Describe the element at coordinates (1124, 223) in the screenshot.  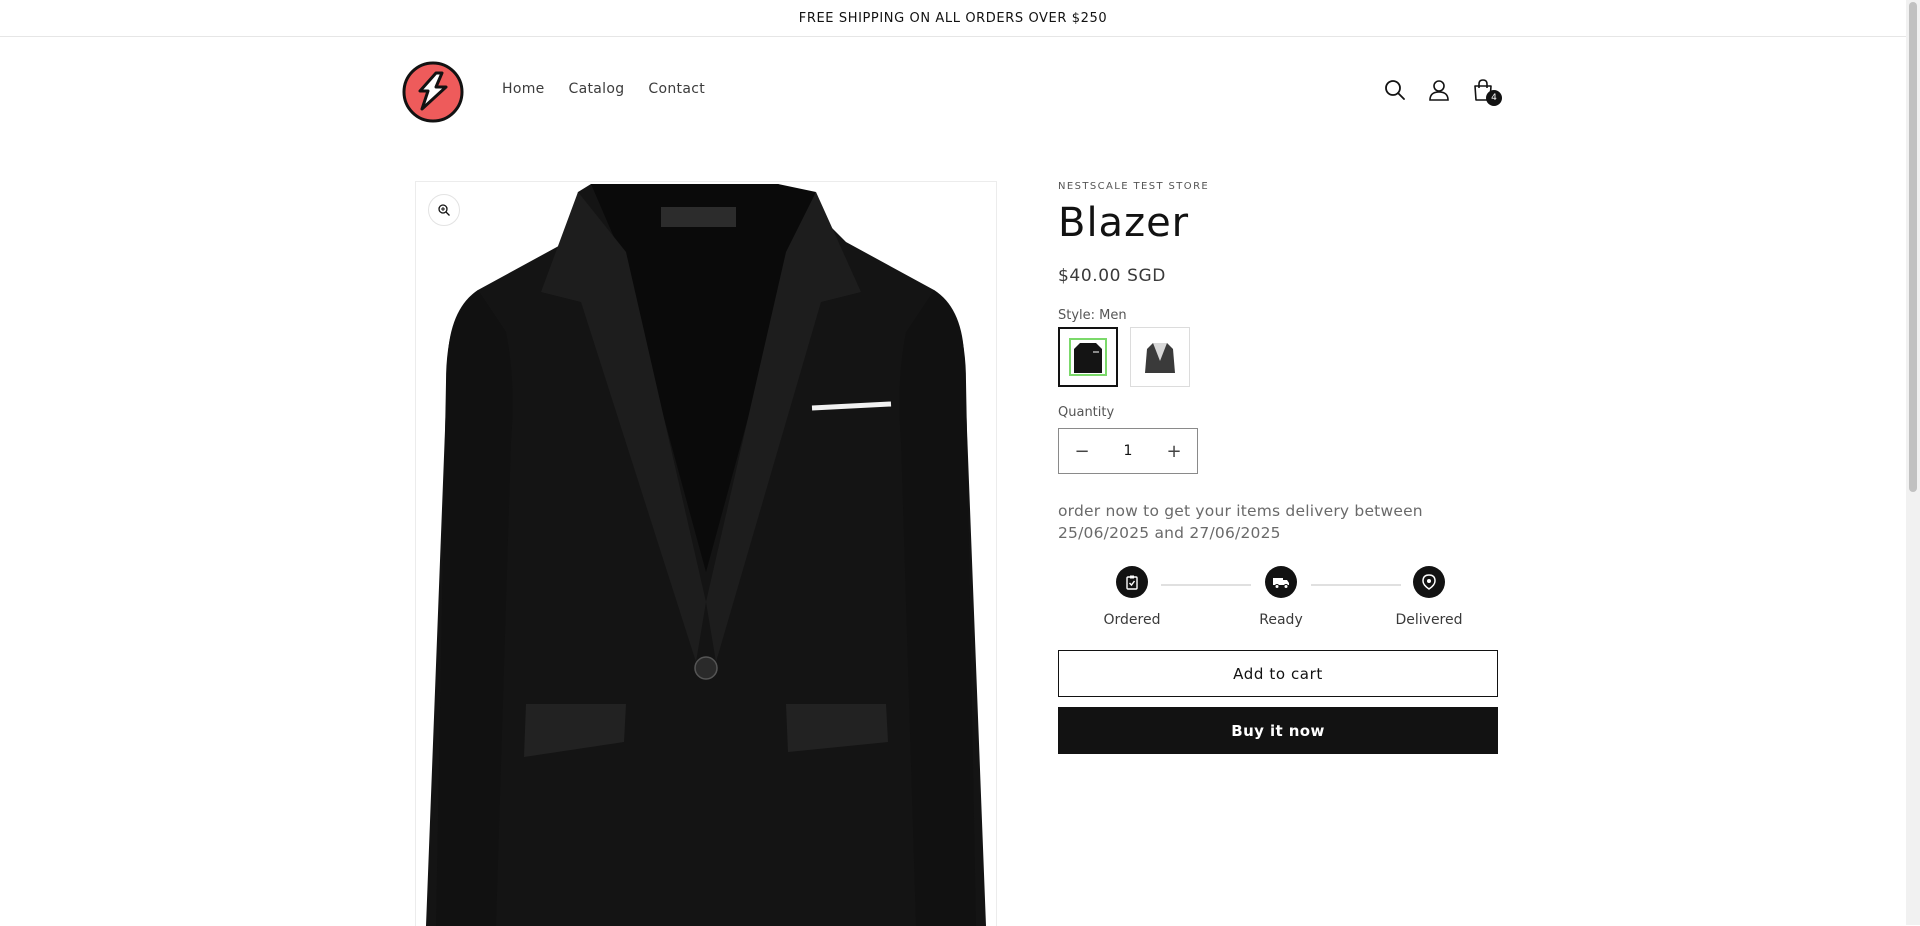
I see `product-title: Blazer` at that location.